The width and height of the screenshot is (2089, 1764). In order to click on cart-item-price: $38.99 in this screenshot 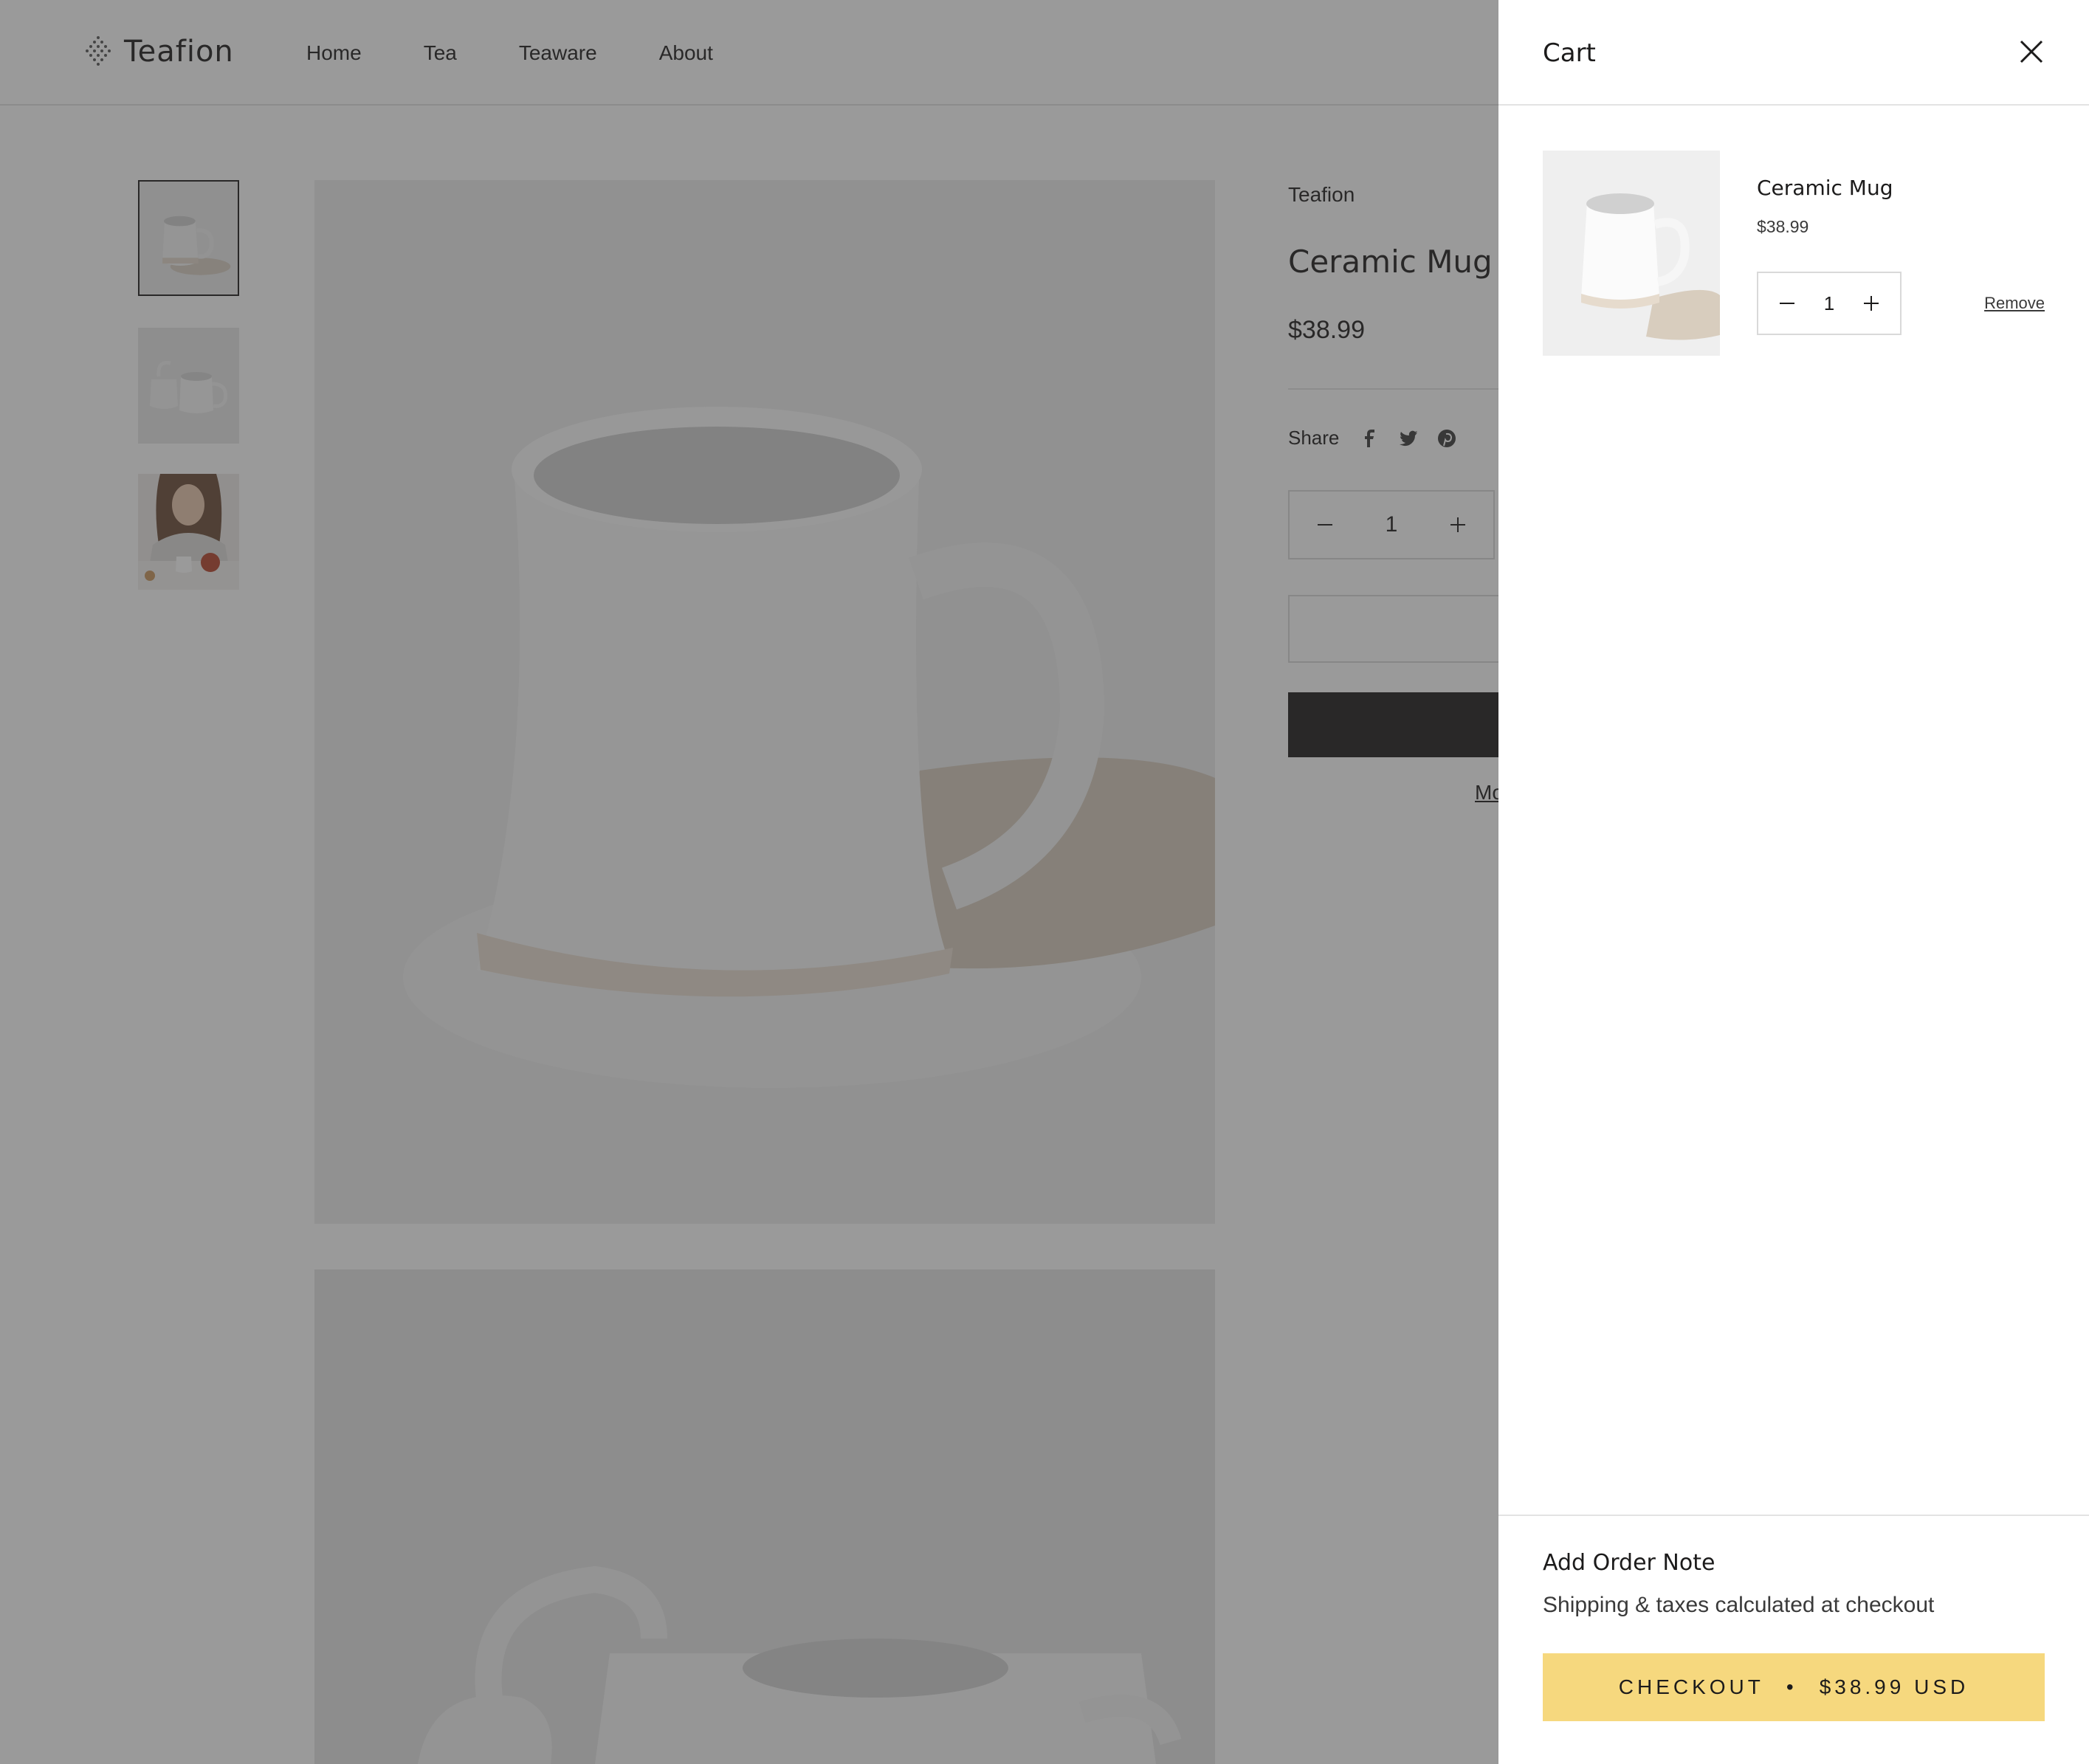, I will do `click(1783, 226)`.